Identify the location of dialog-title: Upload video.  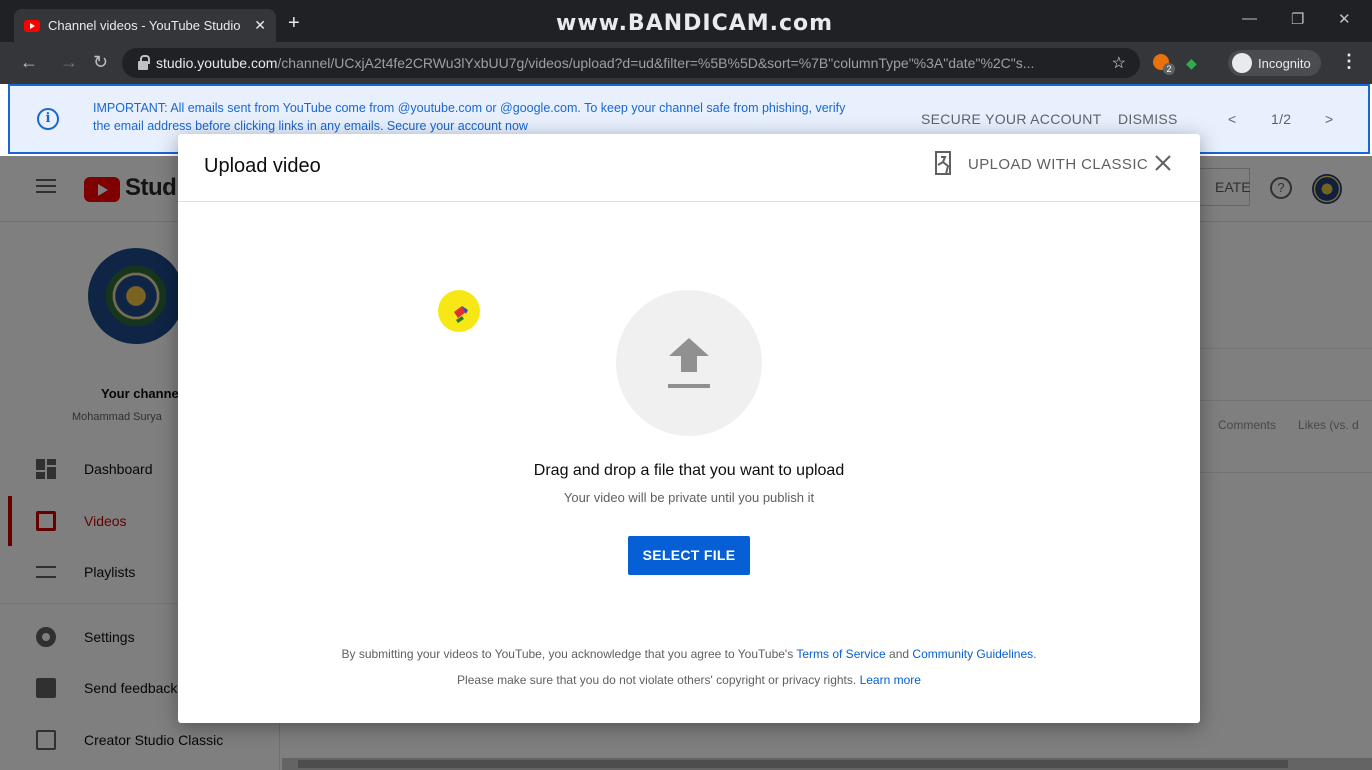
(262, 166).